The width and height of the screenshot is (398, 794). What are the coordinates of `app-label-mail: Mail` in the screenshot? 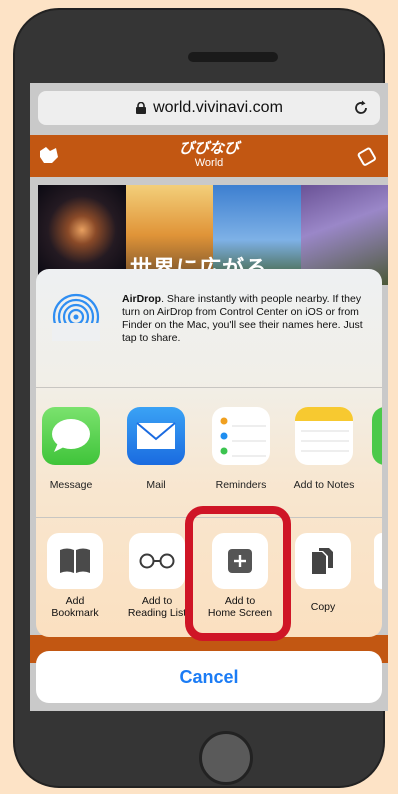 It's located at (156, 485).